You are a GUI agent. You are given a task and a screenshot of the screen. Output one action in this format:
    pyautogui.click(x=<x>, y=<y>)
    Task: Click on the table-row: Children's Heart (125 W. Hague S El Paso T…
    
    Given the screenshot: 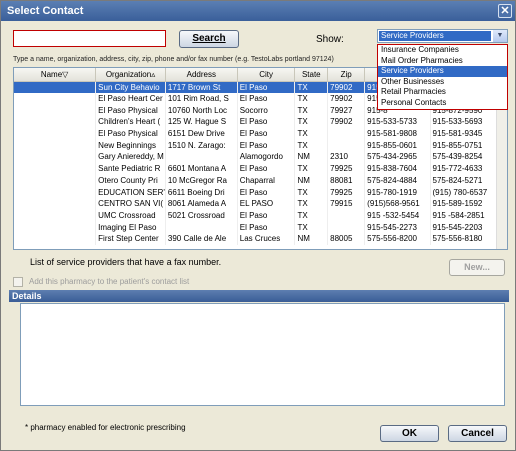 What is the action you would take?
    pyautogui.click(x=256, y=122)
    